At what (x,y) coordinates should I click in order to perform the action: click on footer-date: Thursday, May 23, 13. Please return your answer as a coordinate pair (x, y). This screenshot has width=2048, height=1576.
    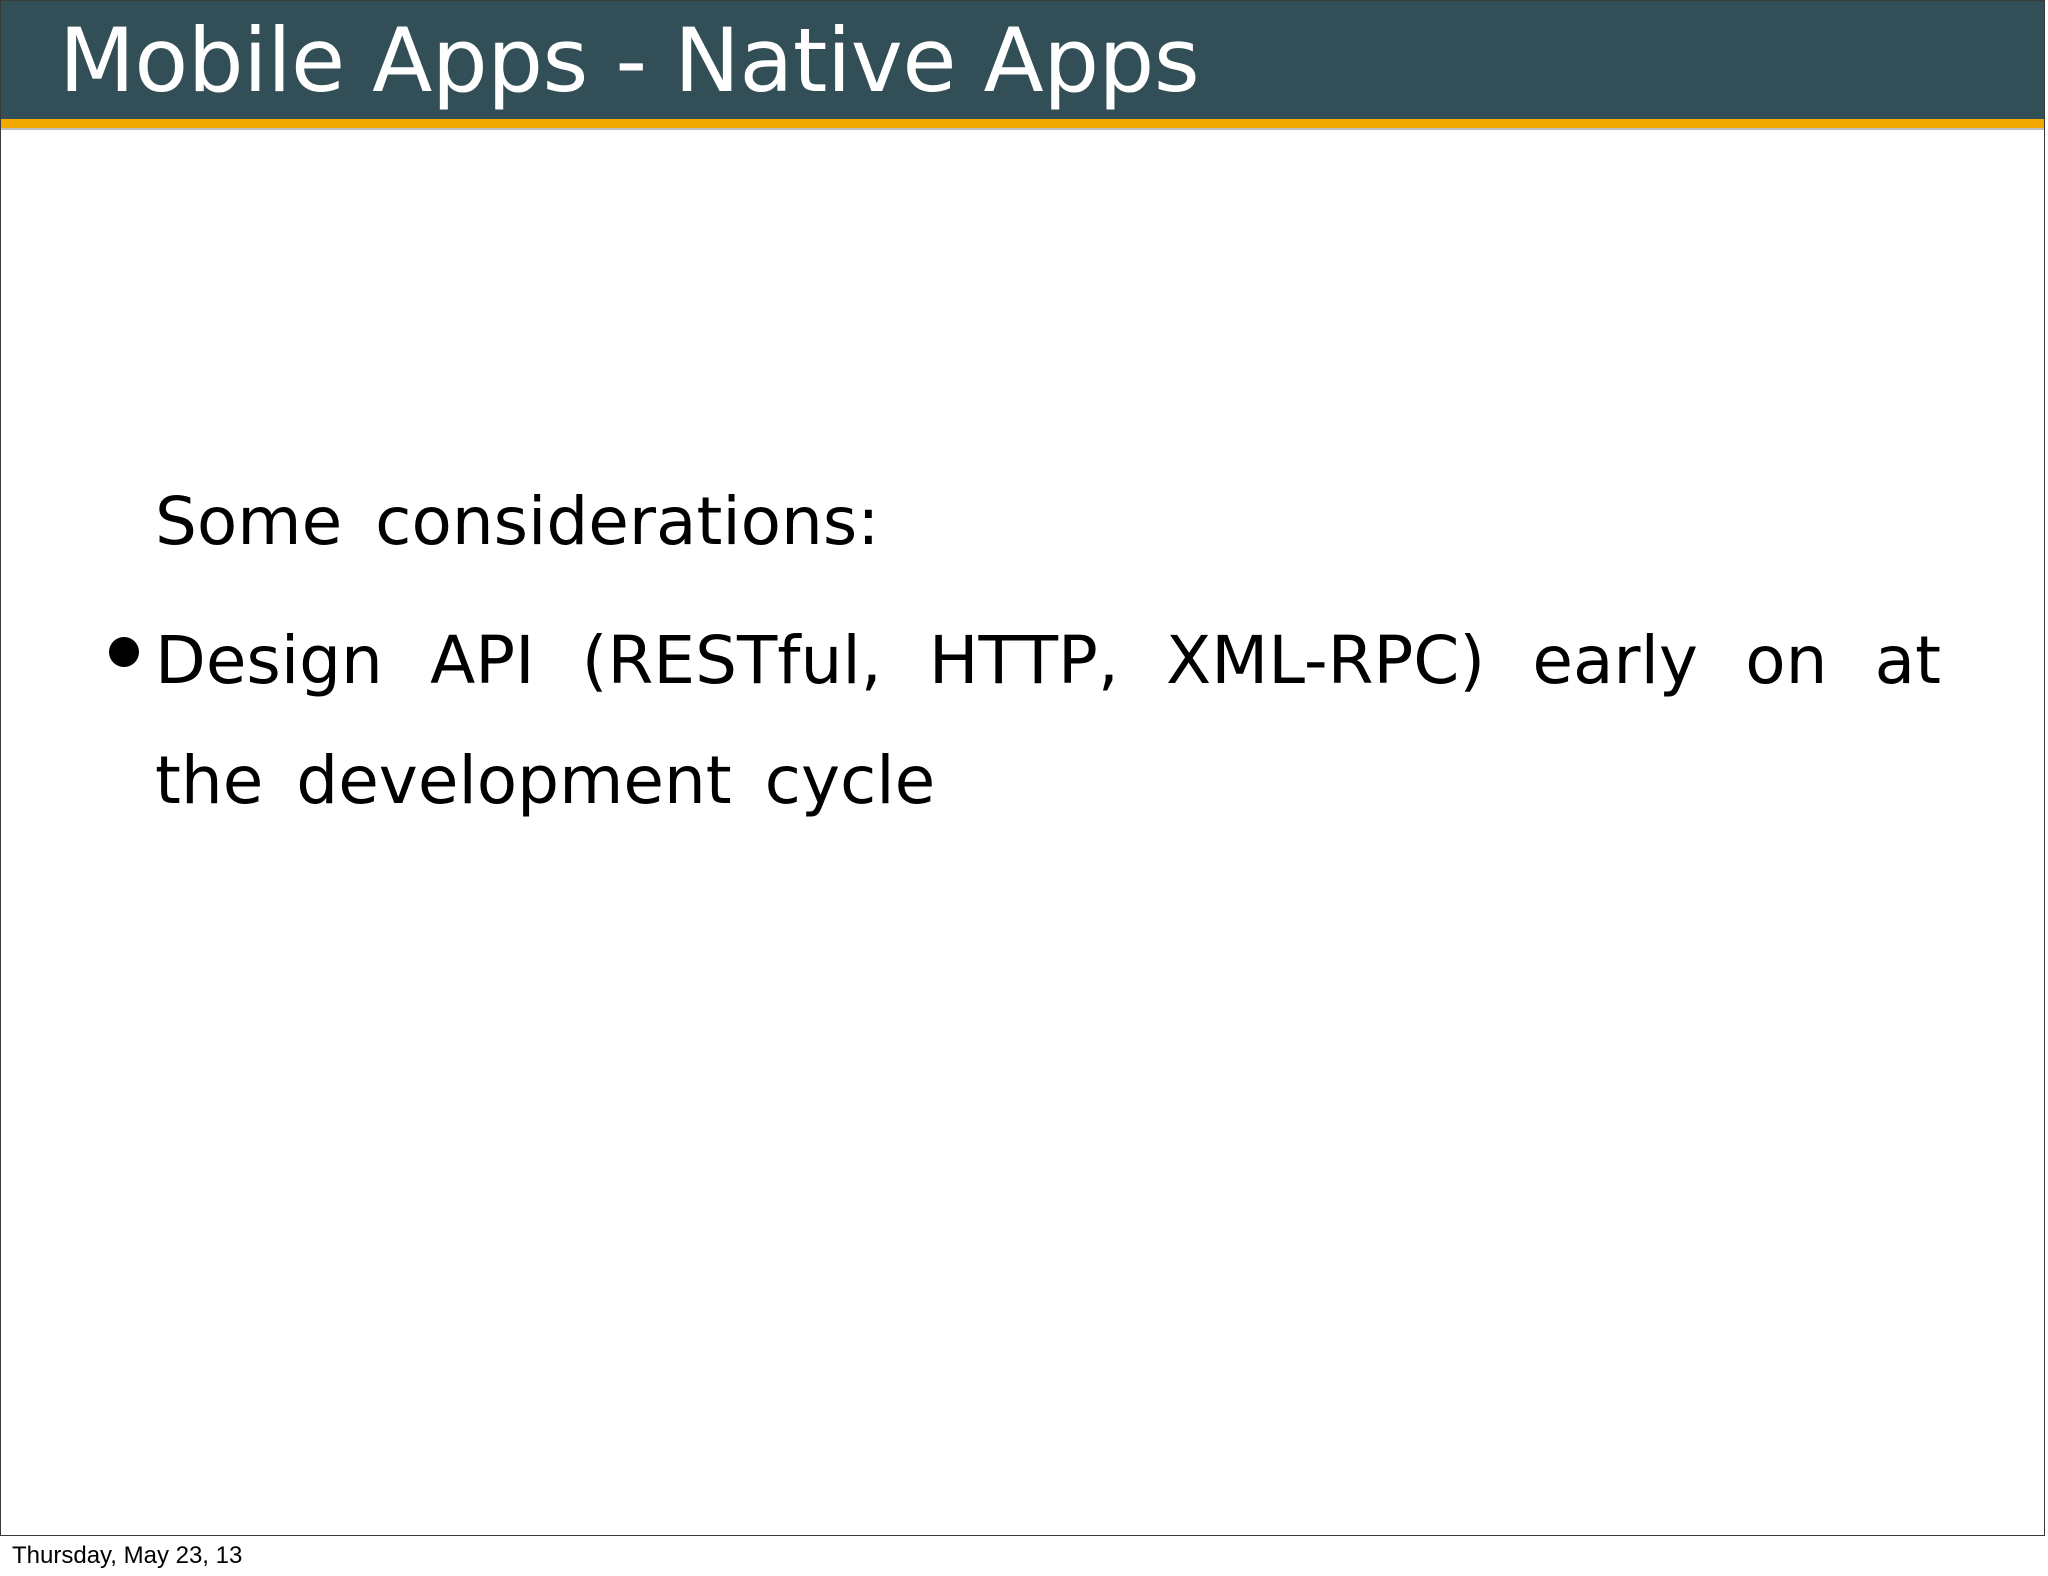
    Looking at the image, I should click on (127, 1555).